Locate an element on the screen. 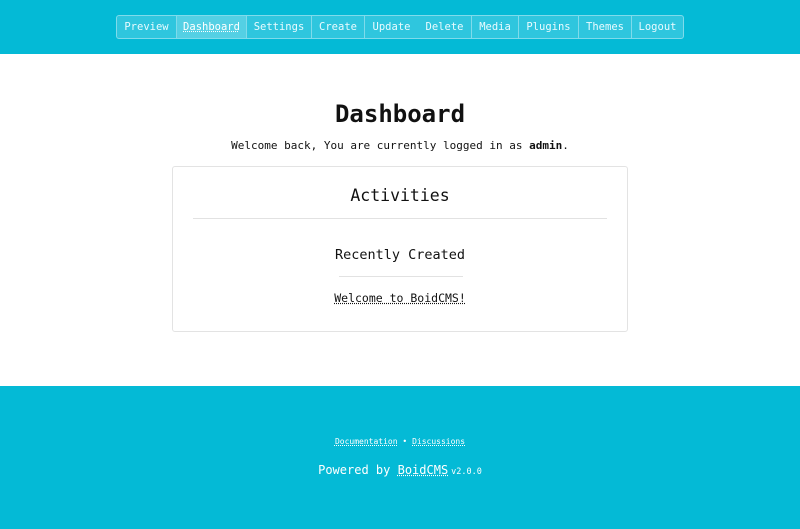 Image resolution: width=800 pixels, height=529 pixels. nav-item-plugins: Plugins is located at coordinates (548, 27).